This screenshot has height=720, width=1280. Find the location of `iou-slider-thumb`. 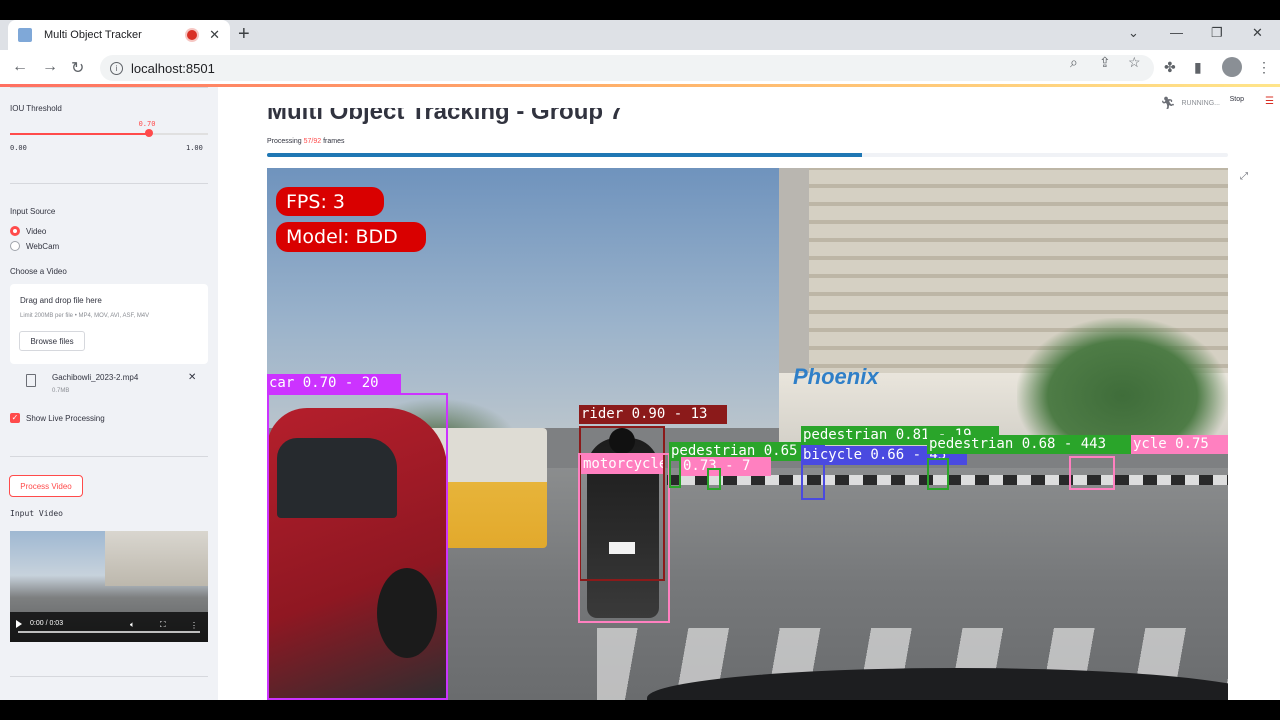

iou-slider-thumb is located at coordinates (148, 133).